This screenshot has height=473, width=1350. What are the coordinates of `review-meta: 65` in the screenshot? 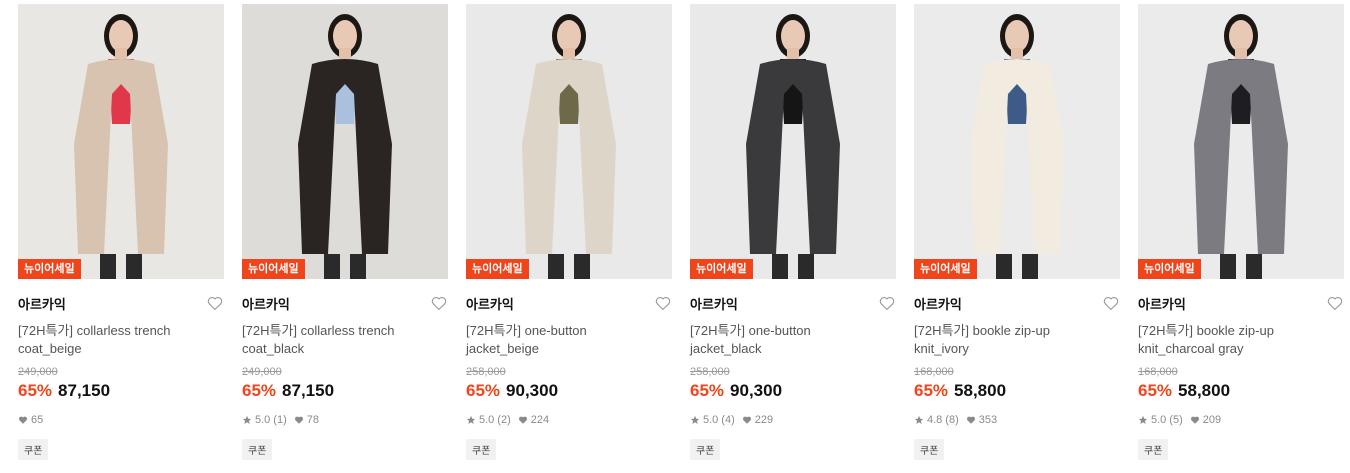 It's located at (121, 420).